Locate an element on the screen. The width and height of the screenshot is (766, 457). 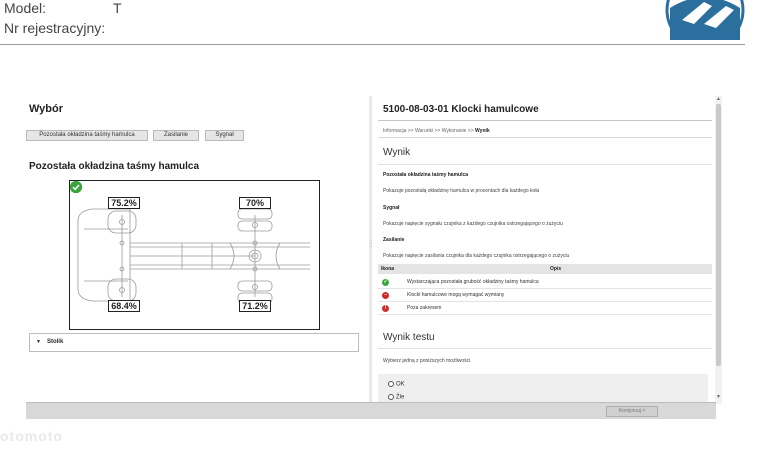
section-heading-lining: Pozostała okładzina taśmy hamulca is located at coordinates (426, 175).